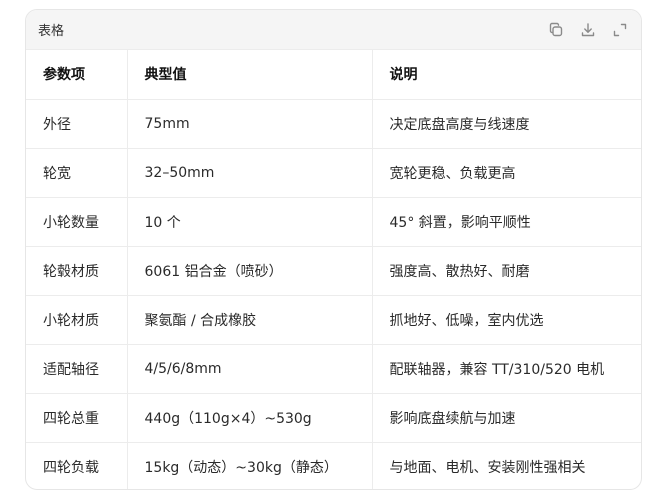  I want to click on table-cell: 轮毂材质, so click(76, 271).